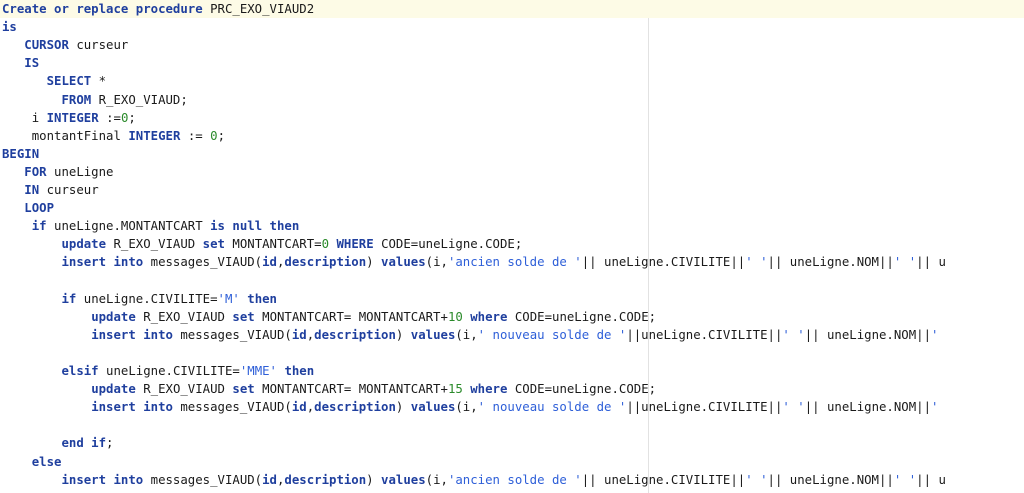  Describe the element at coordinates (514, 479) in the screenshot. I see `code-token: 'ancien solde de '` at that location.